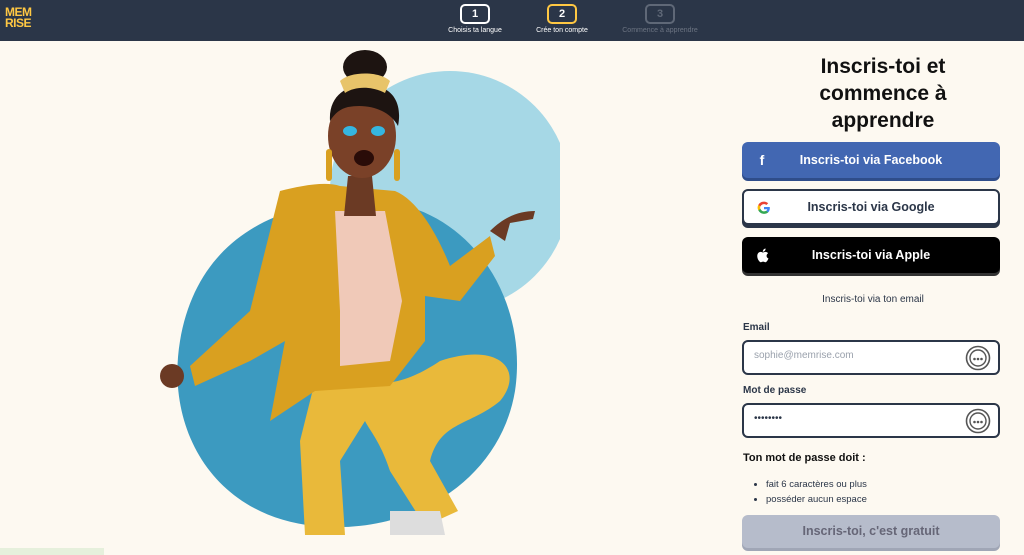  I want to click on step-label: Crée ton compte, so click(562, 30).